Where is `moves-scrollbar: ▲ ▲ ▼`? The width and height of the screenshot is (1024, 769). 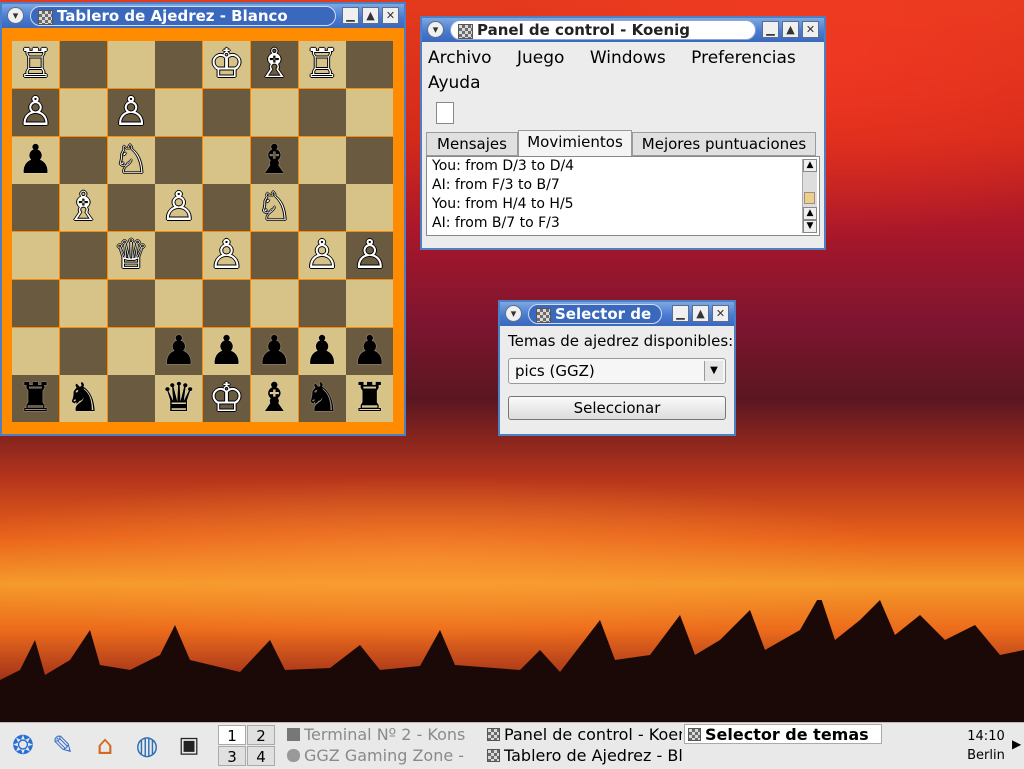
moves-scrollbar: ▲ ▲ ▼ is located at coordinates (809, 196).